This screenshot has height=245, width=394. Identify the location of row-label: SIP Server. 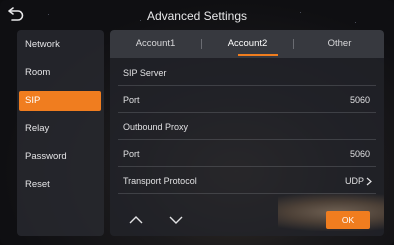
(145, 73).